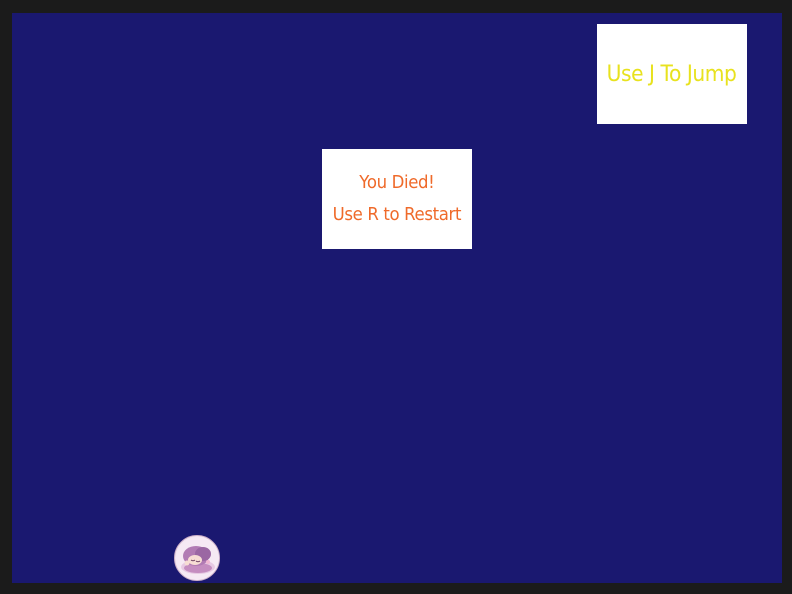  Describe the element at coordinates (397, 214) in the screenshot. I see `restart-instruction: Use R to Restart` at that location.